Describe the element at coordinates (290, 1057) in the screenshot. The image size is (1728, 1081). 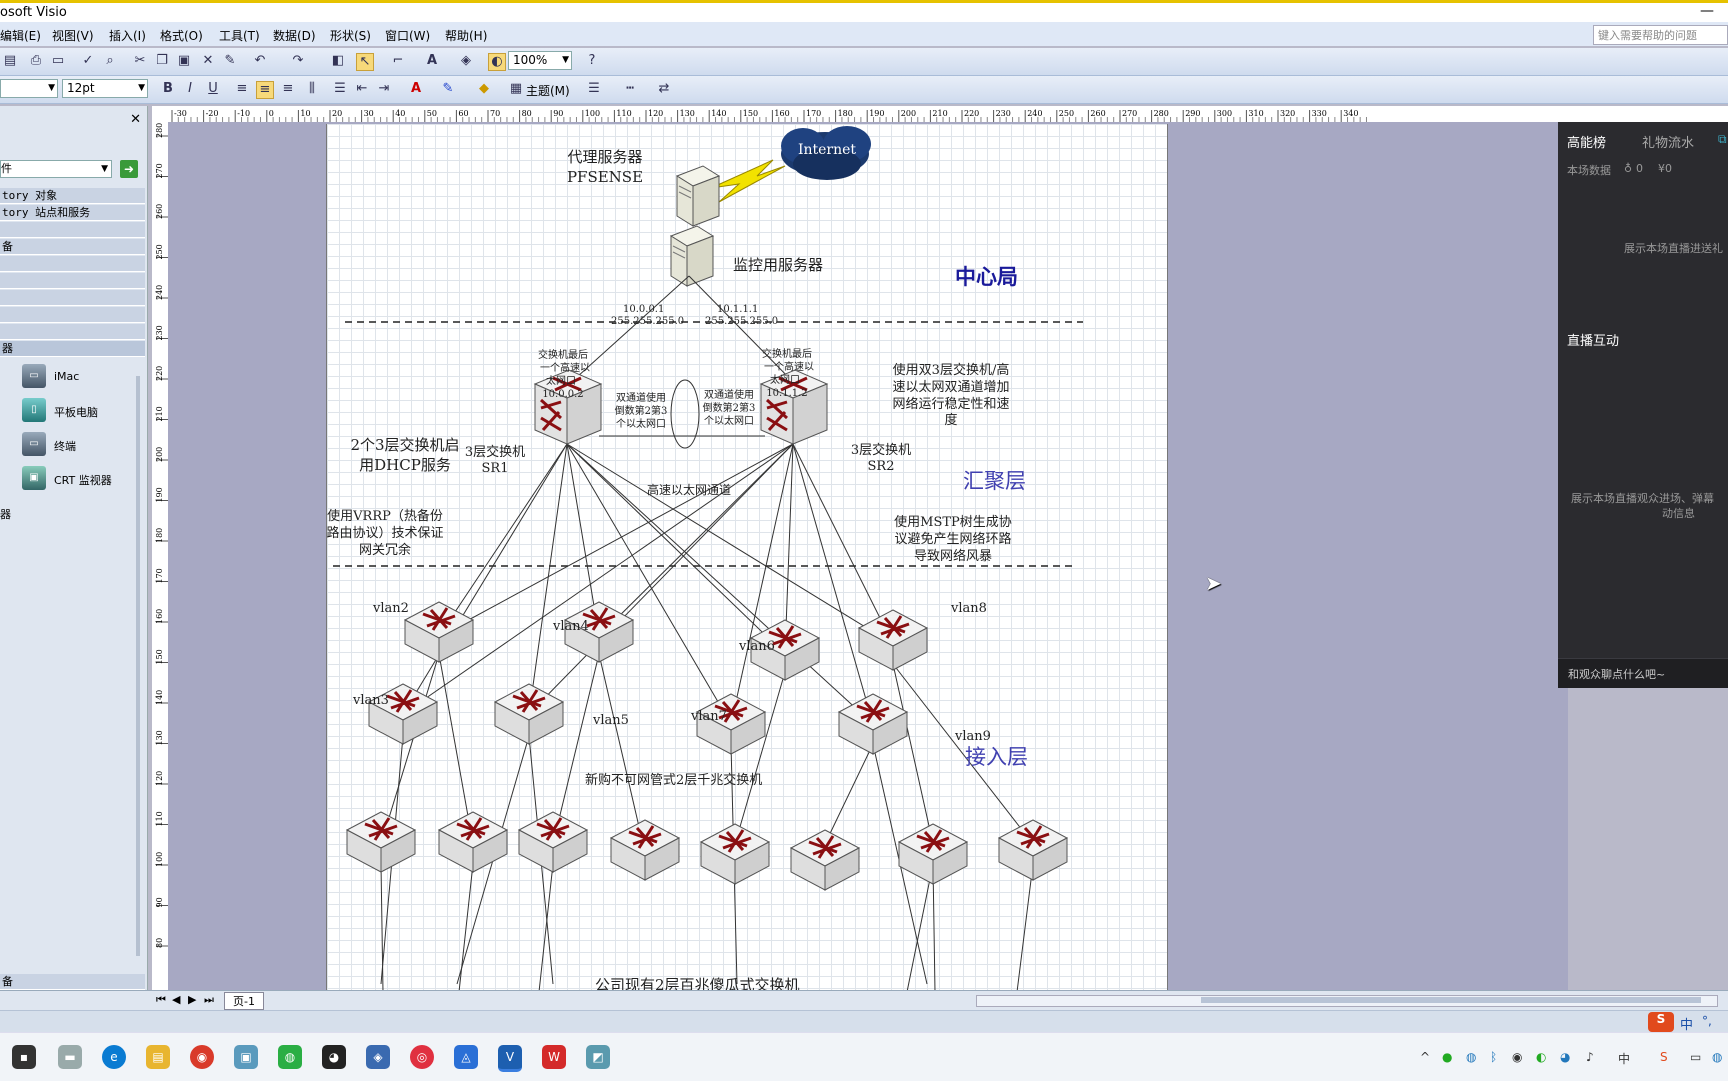
I see `wechat-icon: ◍` at that location.